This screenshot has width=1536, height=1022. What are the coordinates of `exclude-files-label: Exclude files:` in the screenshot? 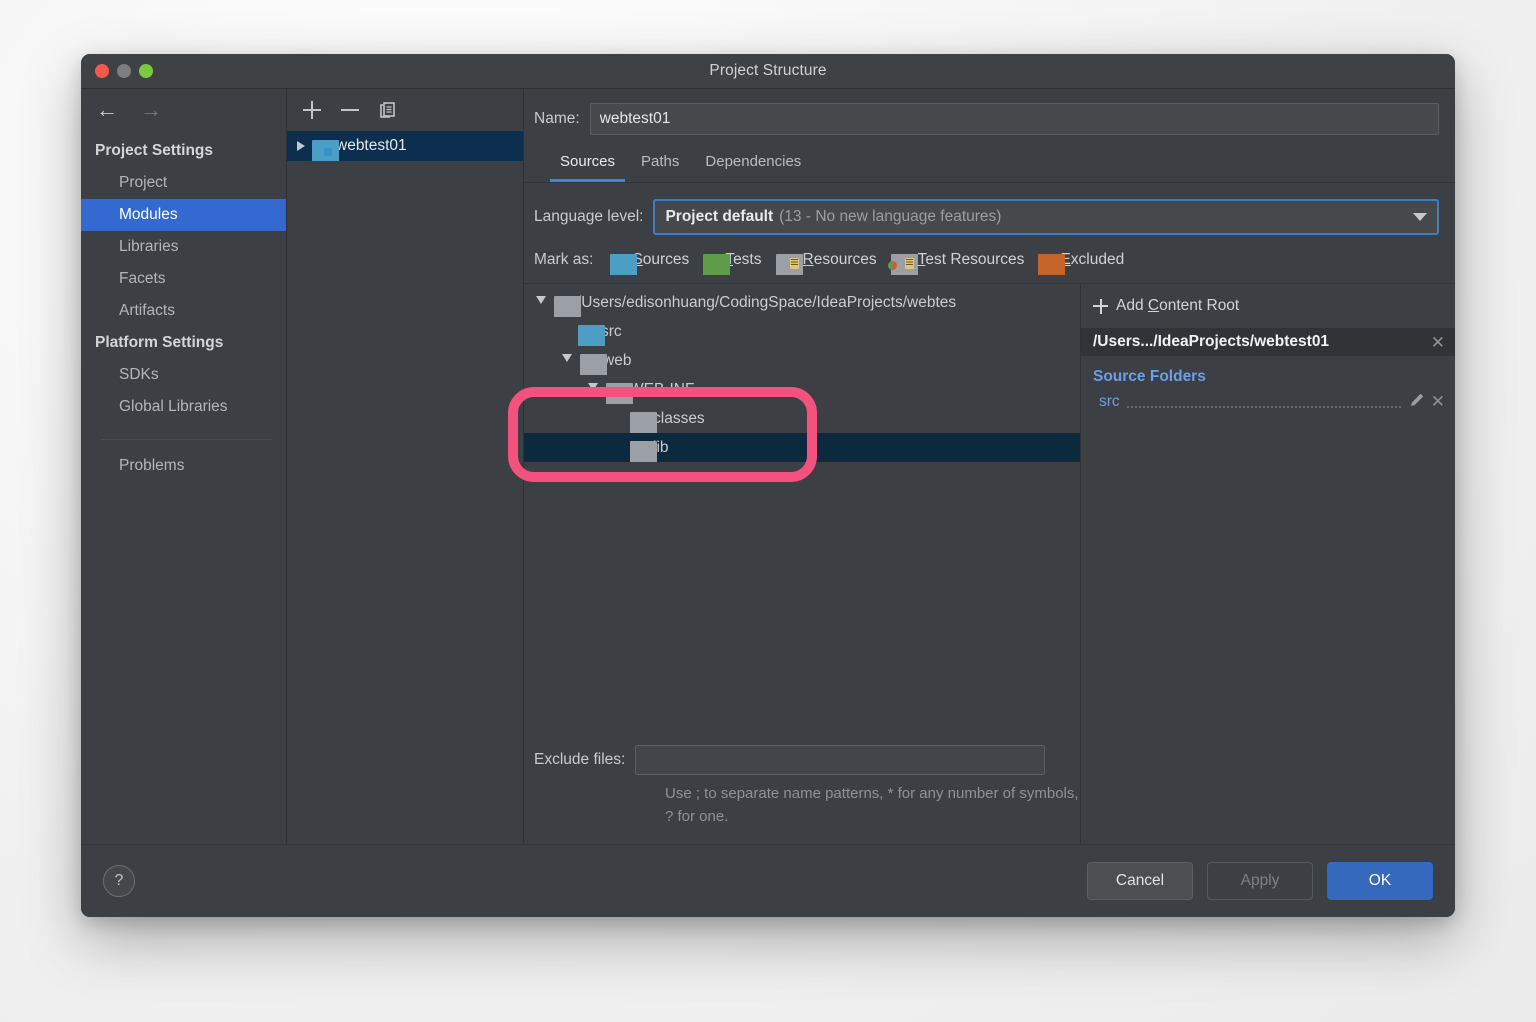 It's located at (580, 759).